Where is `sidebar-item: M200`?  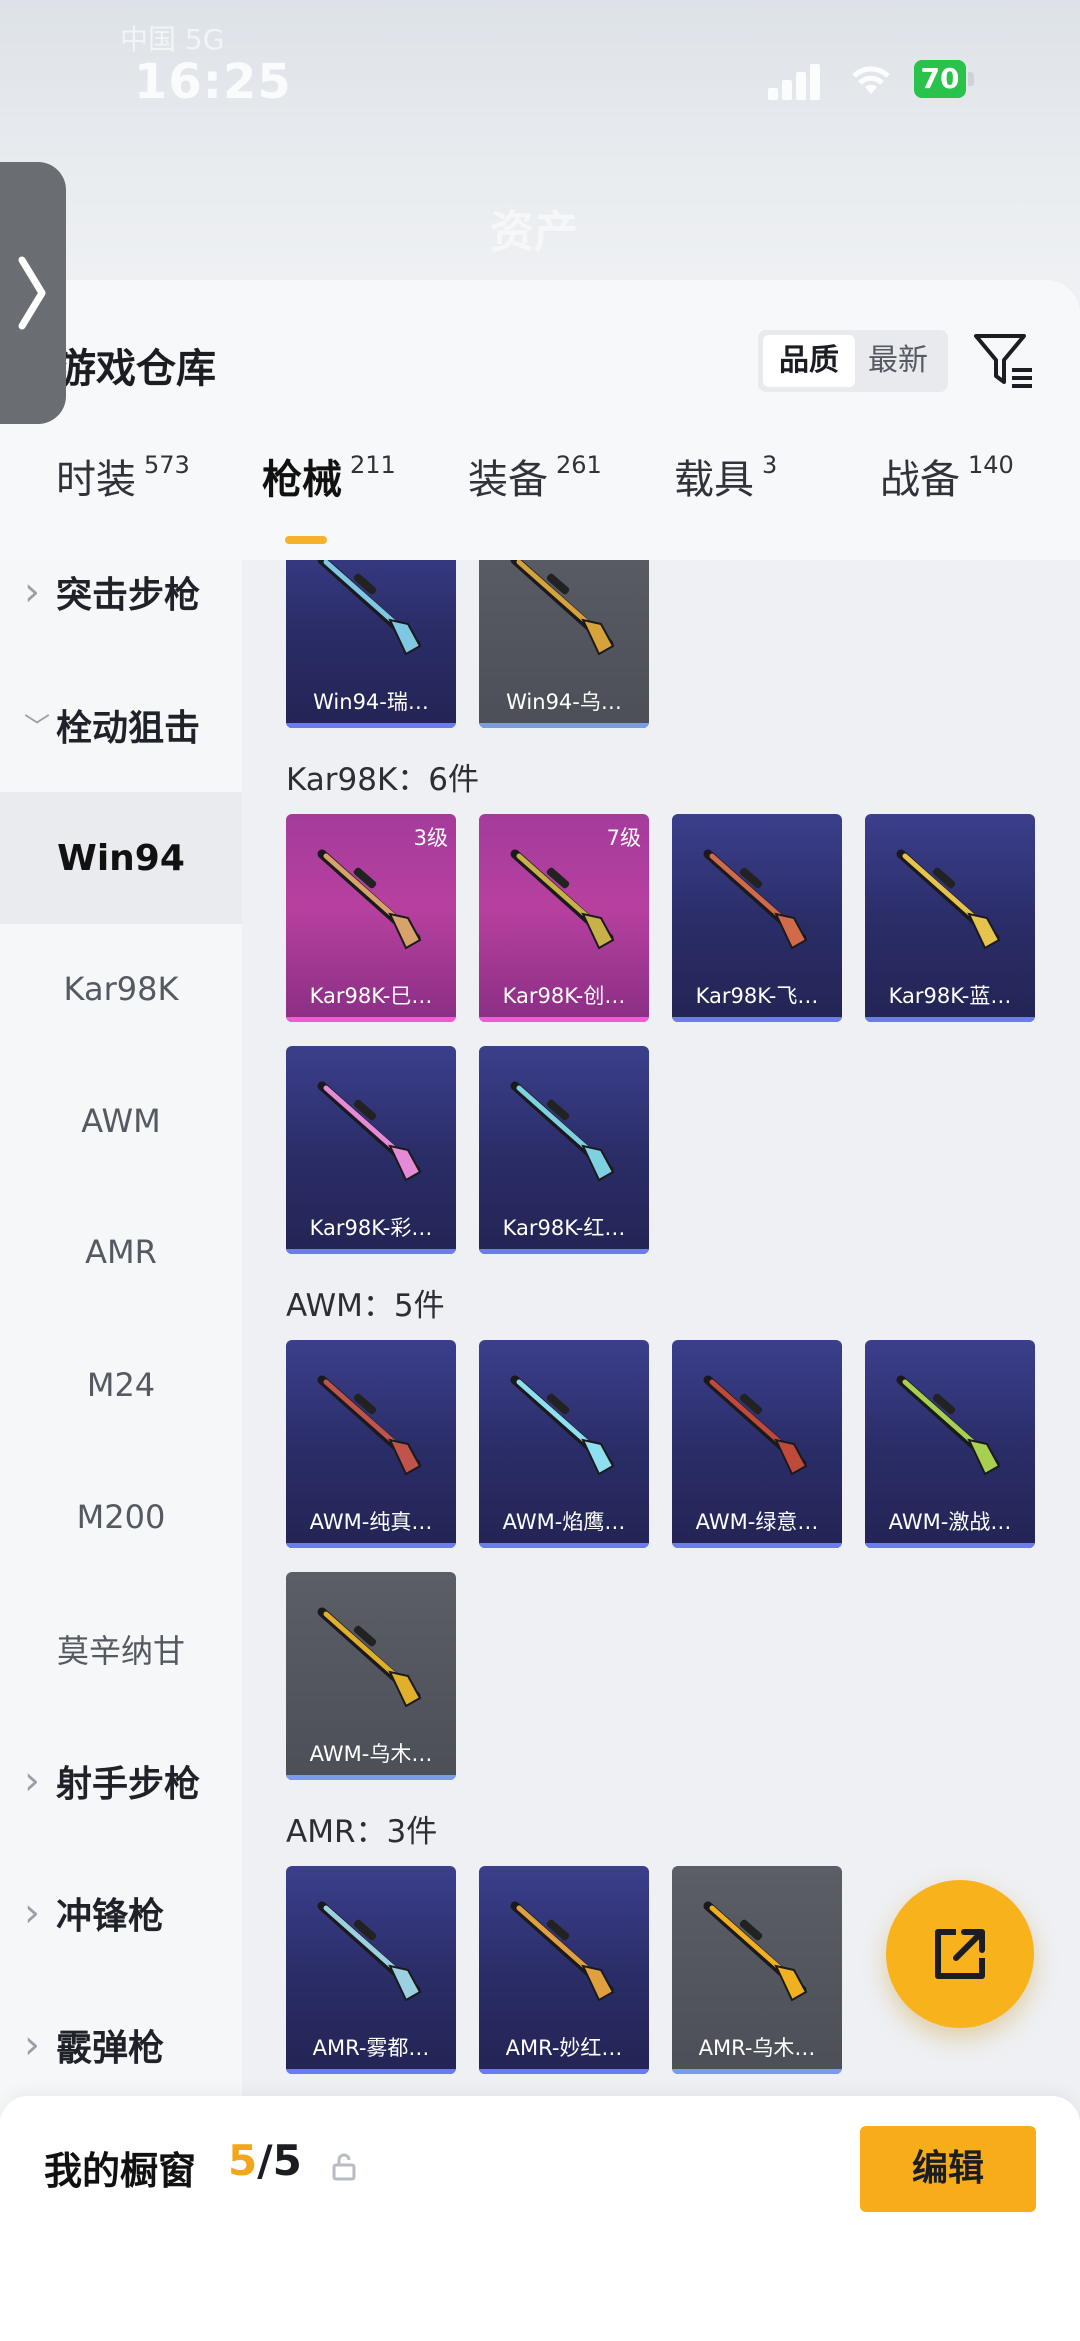 sidebar-item: M200 is located at coordinates (121, 1517).